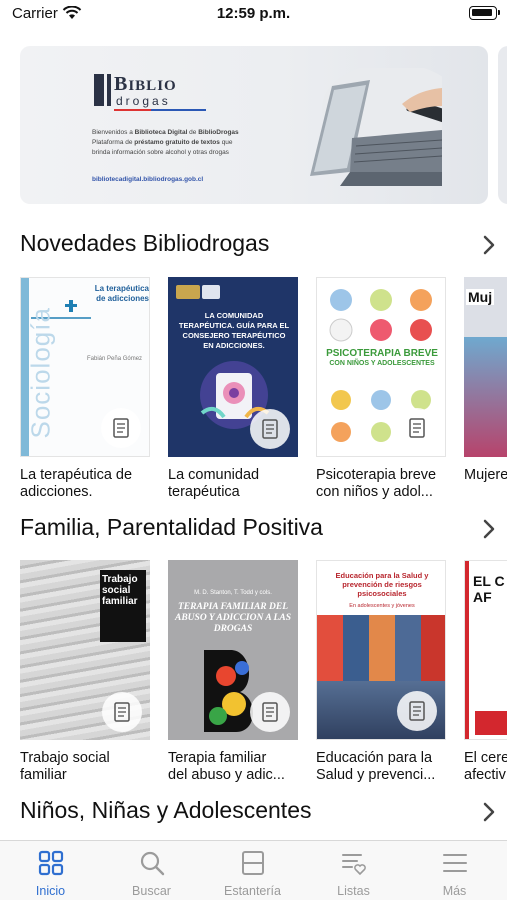 This screenshot has height=900, width=507. What do you see at coordinates (485, 650) in the screenshot?
I see `book-cover: EL C AF` at bounding box center [485, 650].